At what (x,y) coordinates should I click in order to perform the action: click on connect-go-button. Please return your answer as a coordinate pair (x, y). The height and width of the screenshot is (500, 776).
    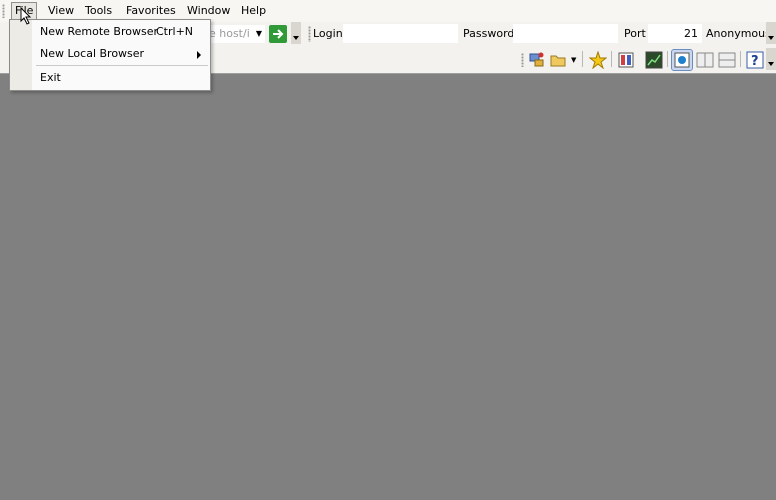
    Looking at the image, I should click on (278, 34).